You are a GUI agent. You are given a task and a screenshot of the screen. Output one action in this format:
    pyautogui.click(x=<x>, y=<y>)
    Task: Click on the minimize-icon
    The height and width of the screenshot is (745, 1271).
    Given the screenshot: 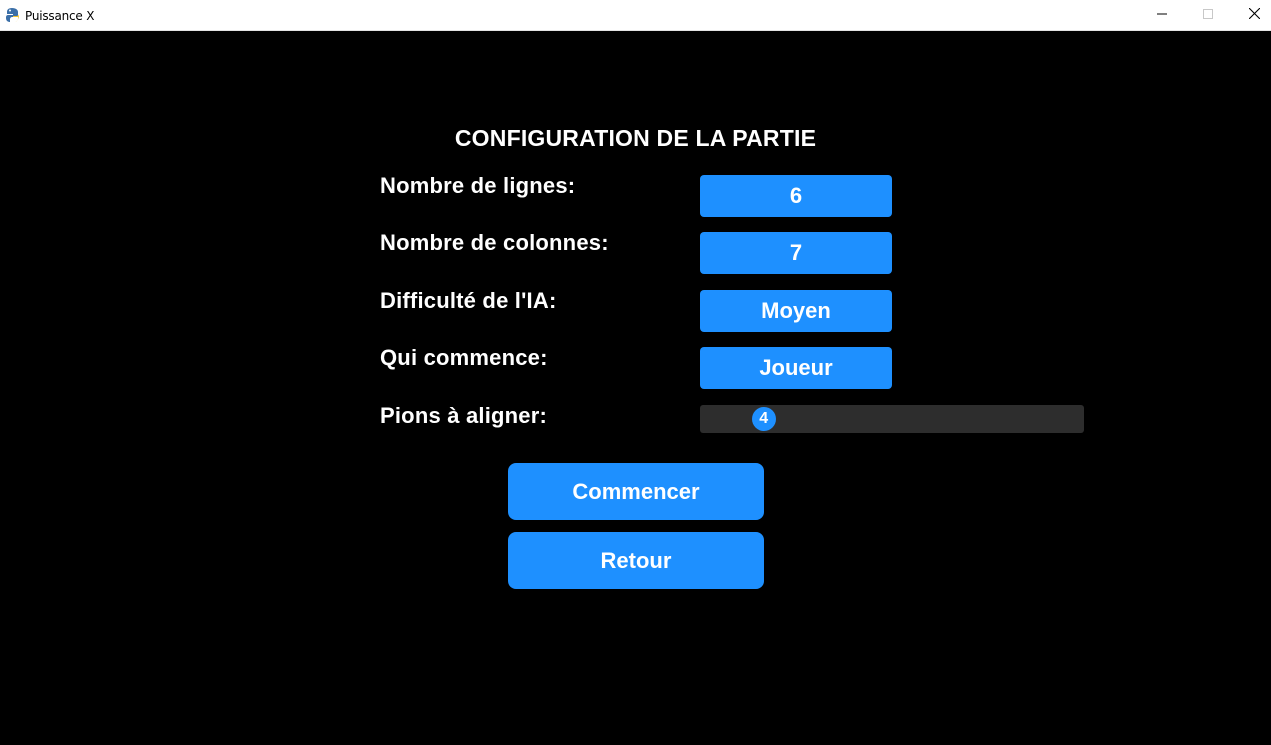 What is the action you would take?
    pyautogui.click(x=1162, y=15)
    